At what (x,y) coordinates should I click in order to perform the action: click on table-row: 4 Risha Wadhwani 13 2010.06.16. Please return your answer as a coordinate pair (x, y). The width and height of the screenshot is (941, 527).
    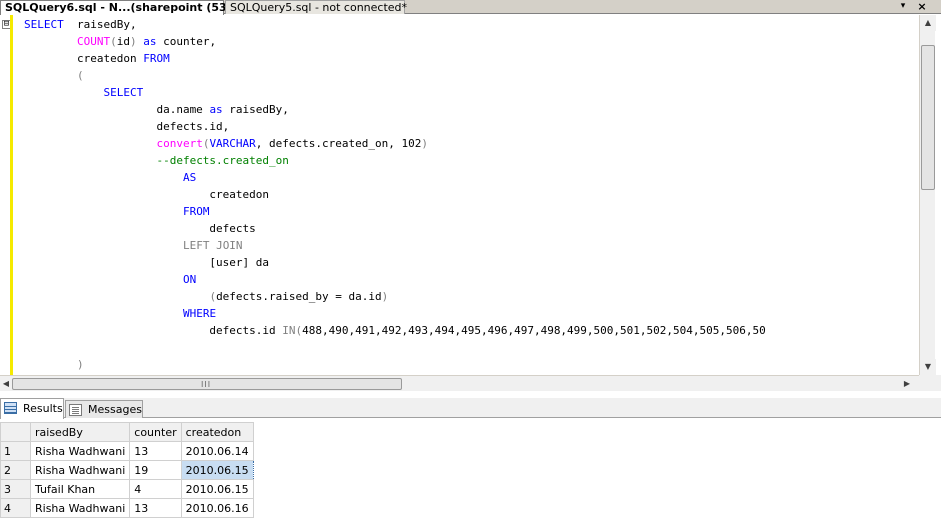
    Looking at the image, I should click on (127, 508).